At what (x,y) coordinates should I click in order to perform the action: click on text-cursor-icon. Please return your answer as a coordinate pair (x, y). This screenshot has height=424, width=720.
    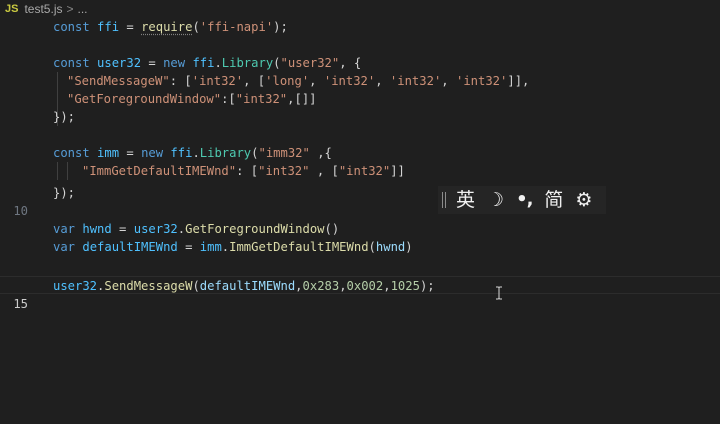
    Looking at the image, I should click on (499, 293).